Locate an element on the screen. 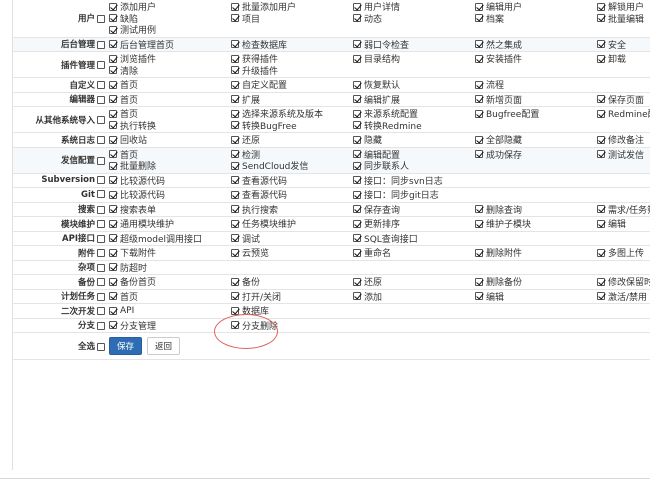 This screenshot has width=650, height=483. permission-item: API is located at coordinates (170, 311).